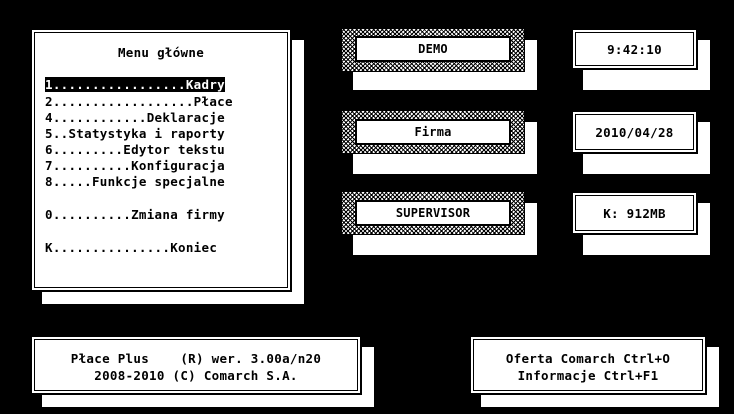 This screenshot has height=414, width=734. I want to click on time-value: 9:42:10, so click(634, 49).